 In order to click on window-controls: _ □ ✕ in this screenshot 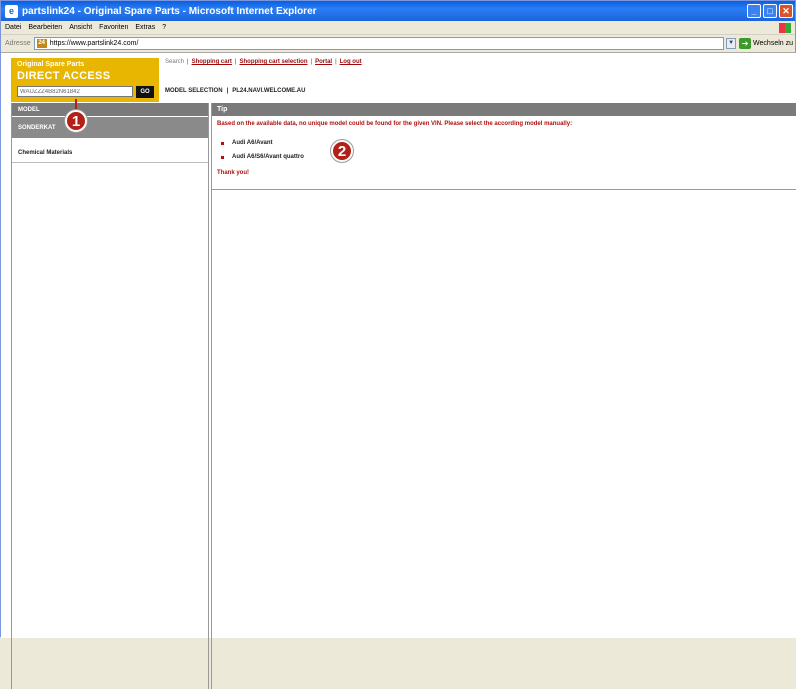, I will do `click(770, 11)`.